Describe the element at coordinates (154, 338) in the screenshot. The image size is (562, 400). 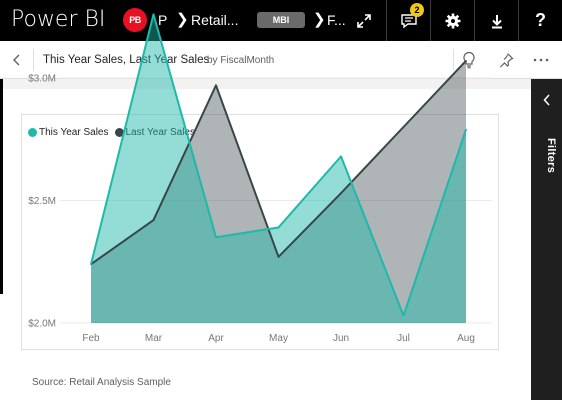
I see `x-tick-label: Mar` at that location.